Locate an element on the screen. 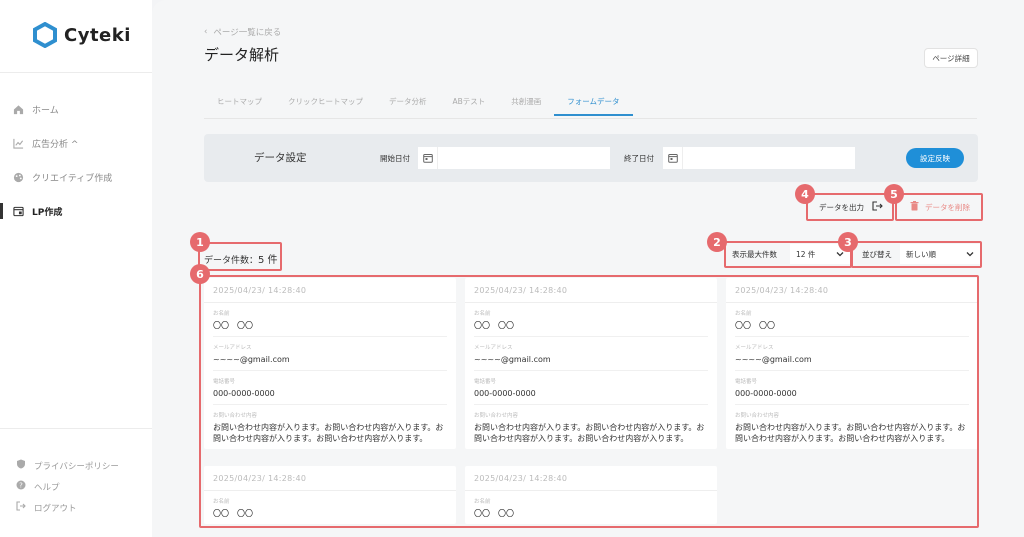  sidebar-item-label: LP作成 is located at coordinates (47, 212).